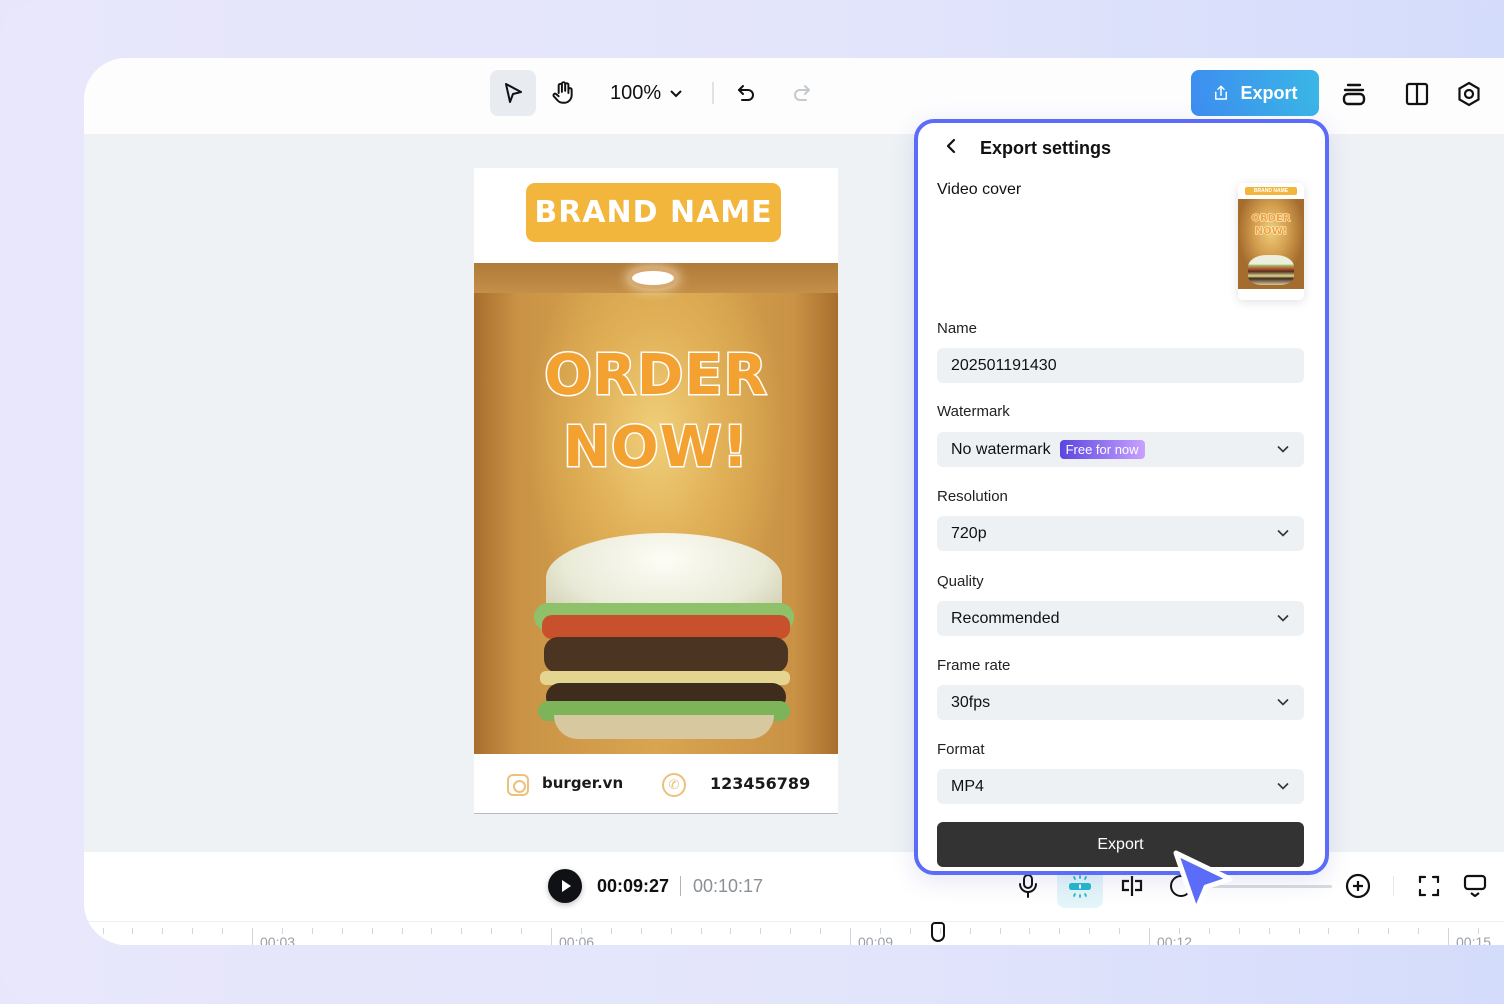 The image size is (1504, 1004). I want to click on quality-select: Recommended, so click(1120, 618).